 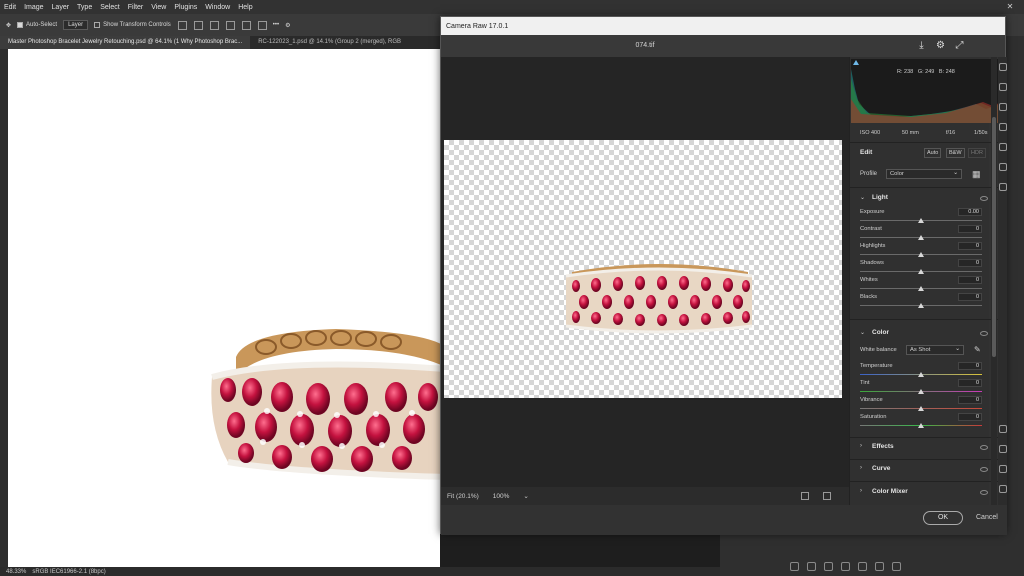 I want to click on divider, so click(x=924, y=481).